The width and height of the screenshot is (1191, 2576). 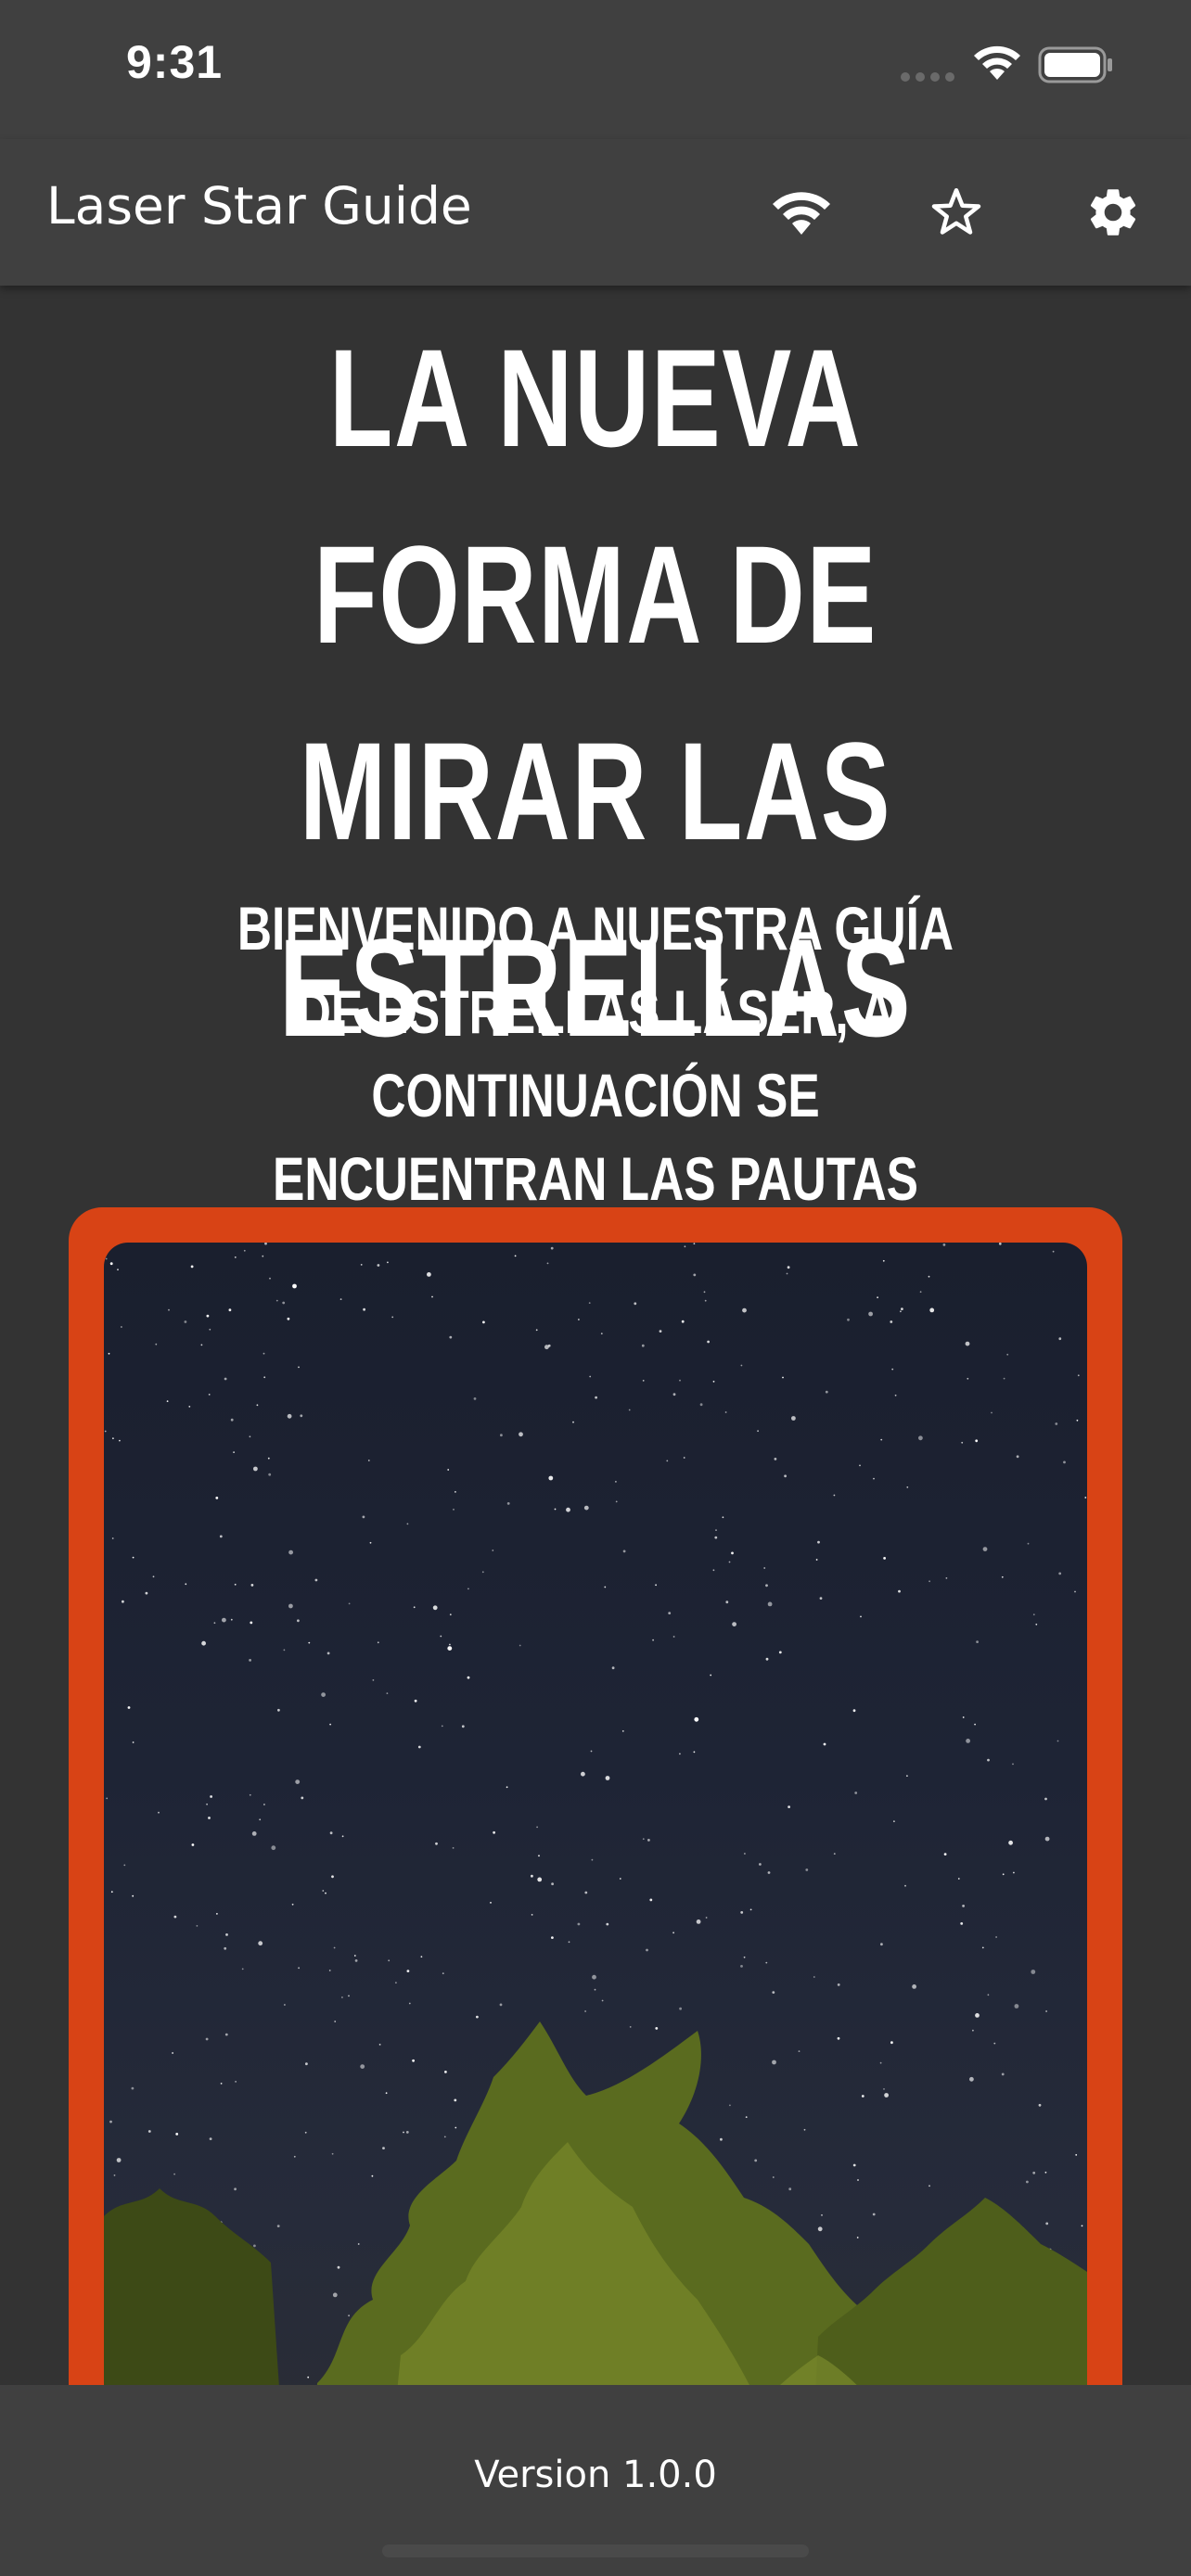 What do you see at coordinates (595, 2551) in the screenshot?
I see `home-indicator` at bounding box center [595, 2551].